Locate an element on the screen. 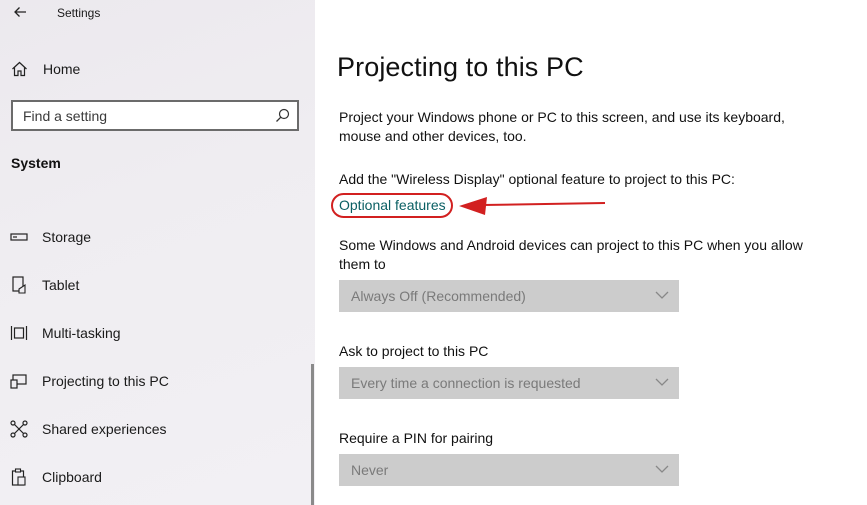 The image size is (867, 505). clipboard-icon is located at coordinates (19, 477).